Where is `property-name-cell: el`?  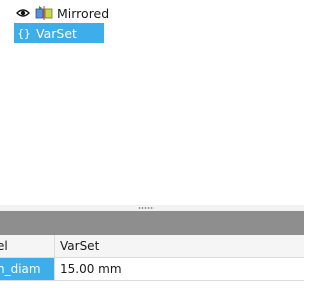 property-name-cell: el is located at coordinates (27, 246).